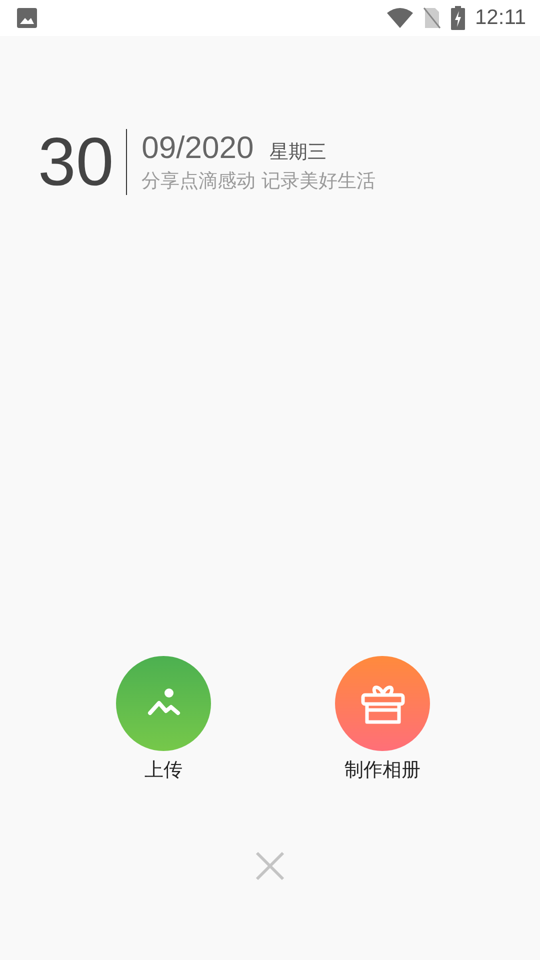 This screenshot has width=540, height=960. I want to click on month-year: 09/2020, so click(198, 148).